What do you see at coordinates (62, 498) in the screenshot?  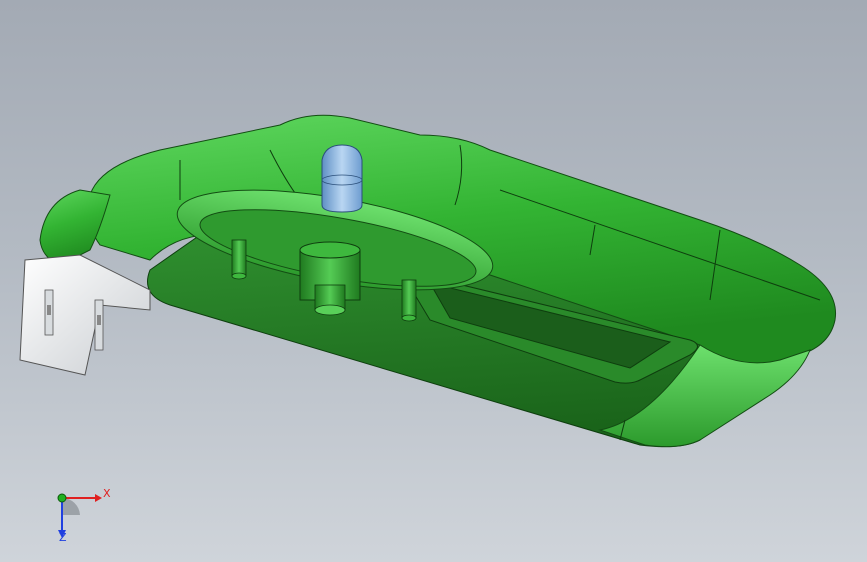 I see `y-axis-dot` at bounding box center [62, 498].